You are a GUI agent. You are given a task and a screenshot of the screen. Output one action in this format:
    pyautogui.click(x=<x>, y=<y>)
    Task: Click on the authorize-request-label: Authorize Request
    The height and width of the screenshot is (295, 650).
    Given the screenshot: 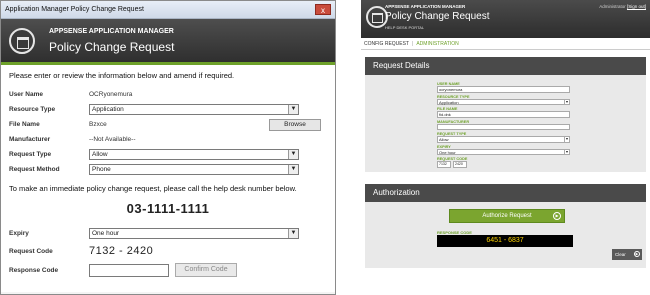 What is the action you would take?
    pyautogui.click(x=507, y=215)
    